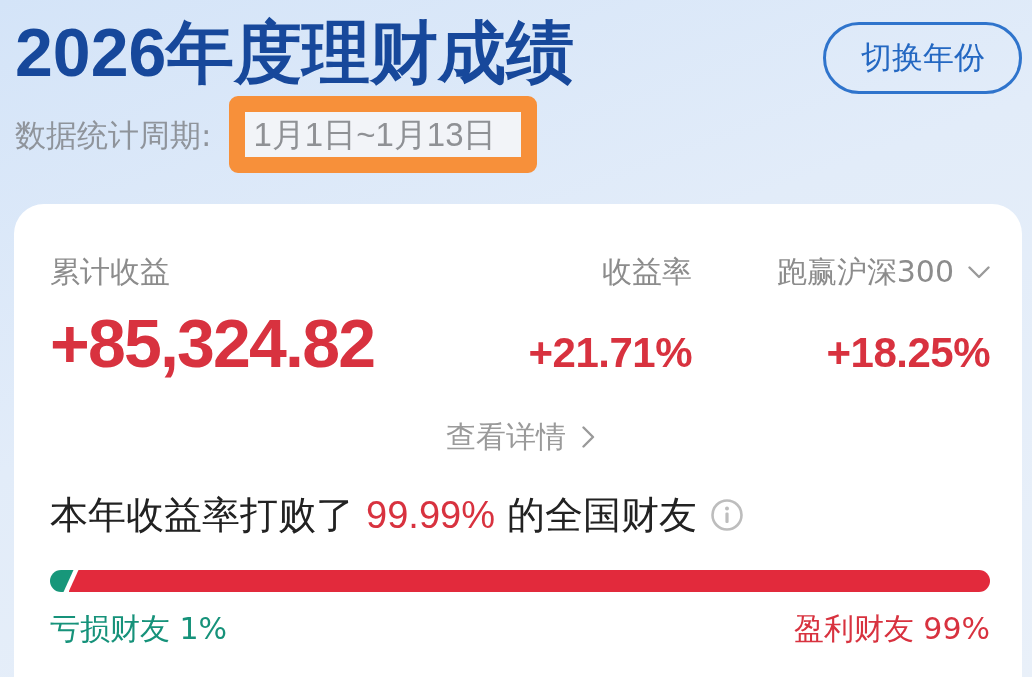 The image size is (1032, 677). I want to click on stat-label: 收益率, so click(647, 272).